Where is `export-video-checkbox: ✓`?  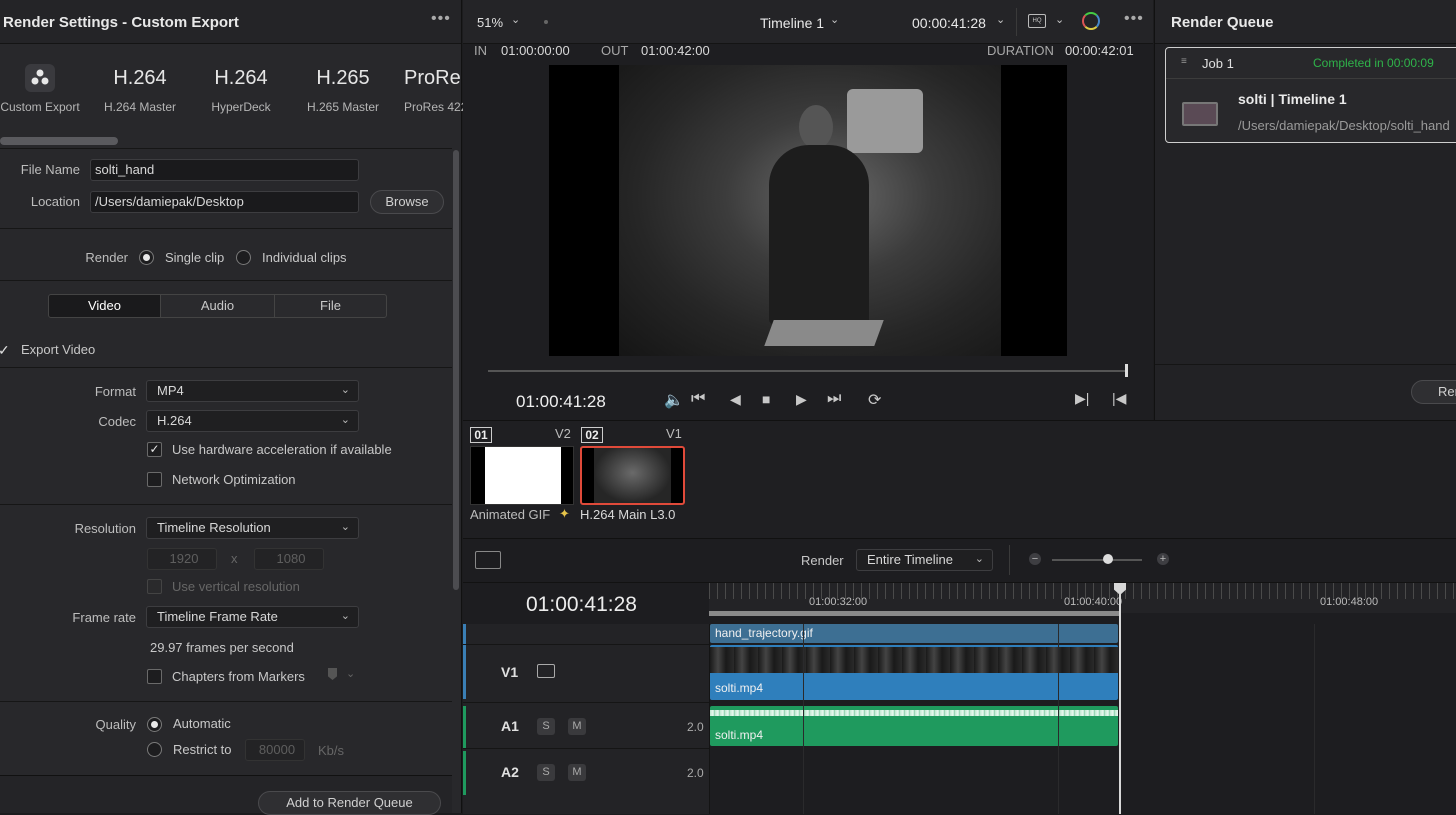
export-video-checkbox: ✓ is located at coordinates (5, 350).